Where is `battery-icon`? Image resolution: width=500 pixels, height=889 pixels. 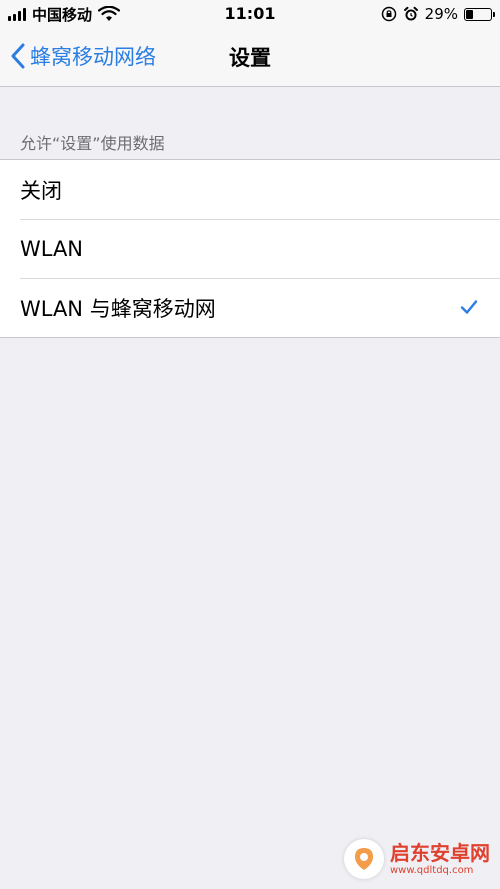
battery-icon is located at coordinates (479, 14).